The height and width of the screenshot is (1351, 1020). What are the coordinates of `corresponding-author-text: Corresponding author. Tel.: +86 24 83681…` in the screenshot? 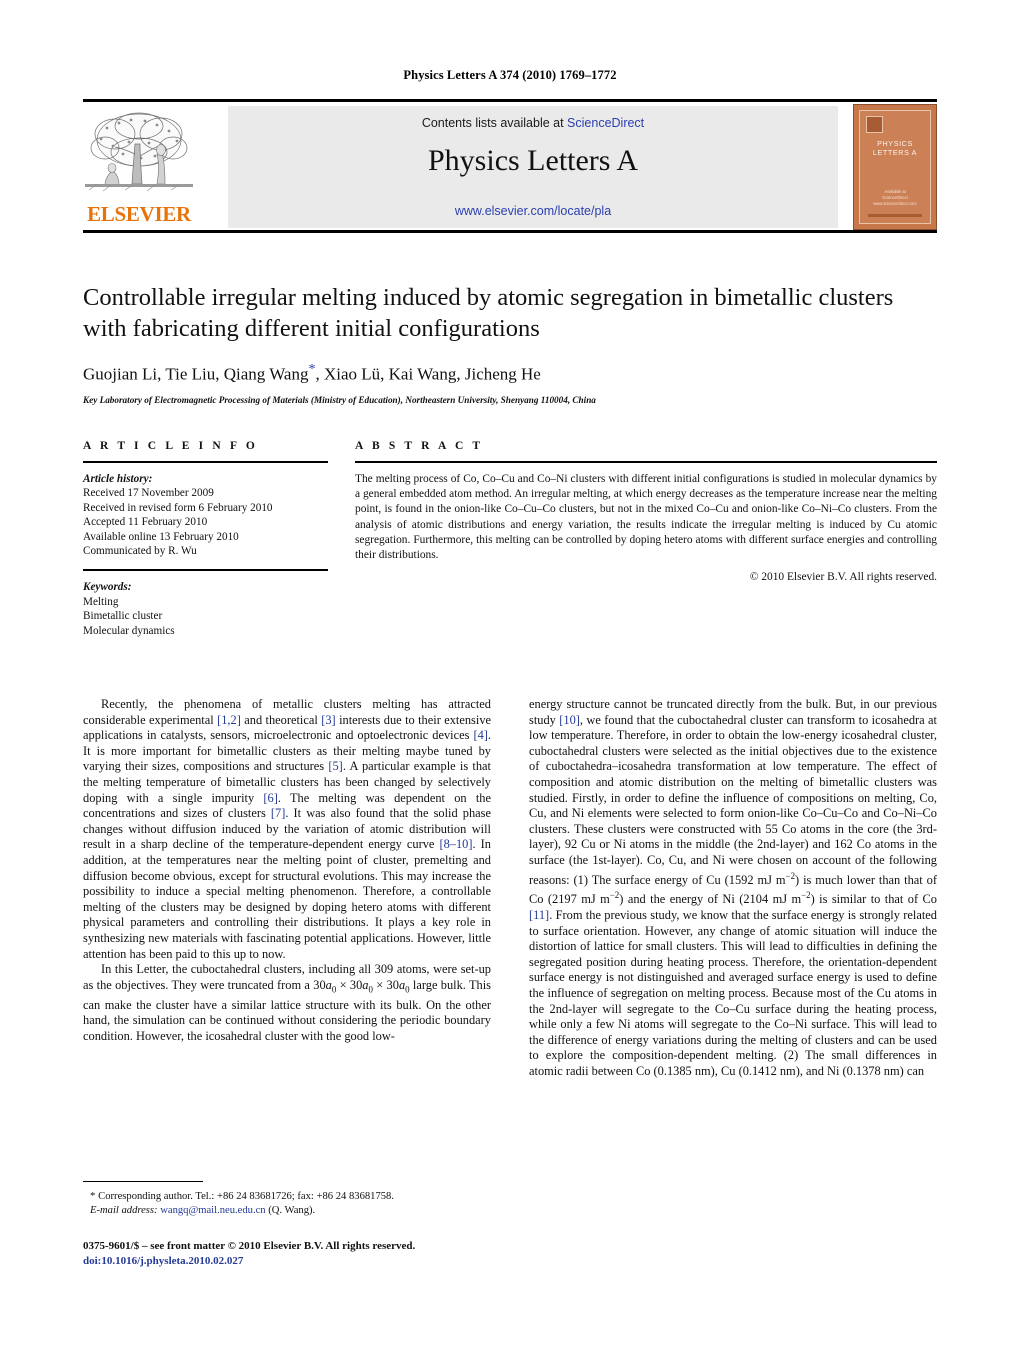 It's located at (246, 1196).